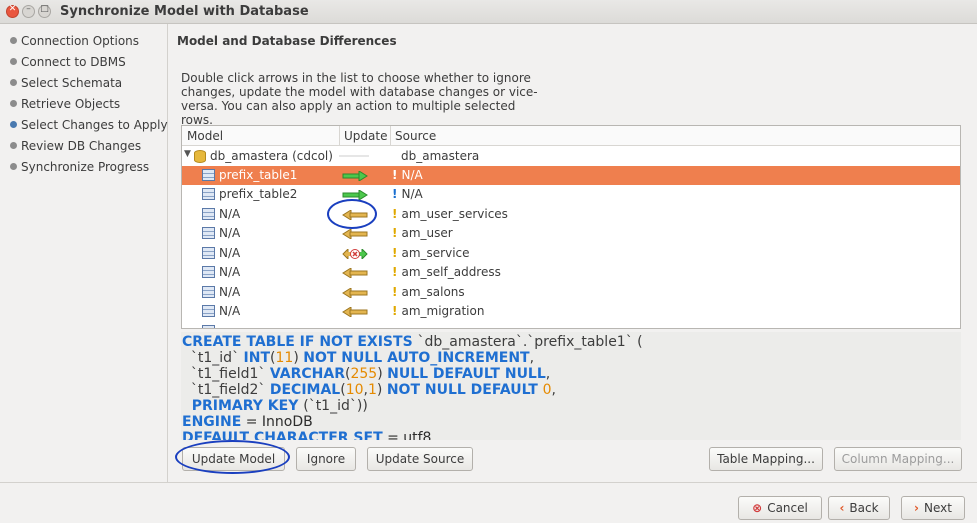 The width and height of the screenshot is (977, 523). Describe the element at coordinates (354, 156) in the screenshot. I see `schema-update-placeholder` at that location.